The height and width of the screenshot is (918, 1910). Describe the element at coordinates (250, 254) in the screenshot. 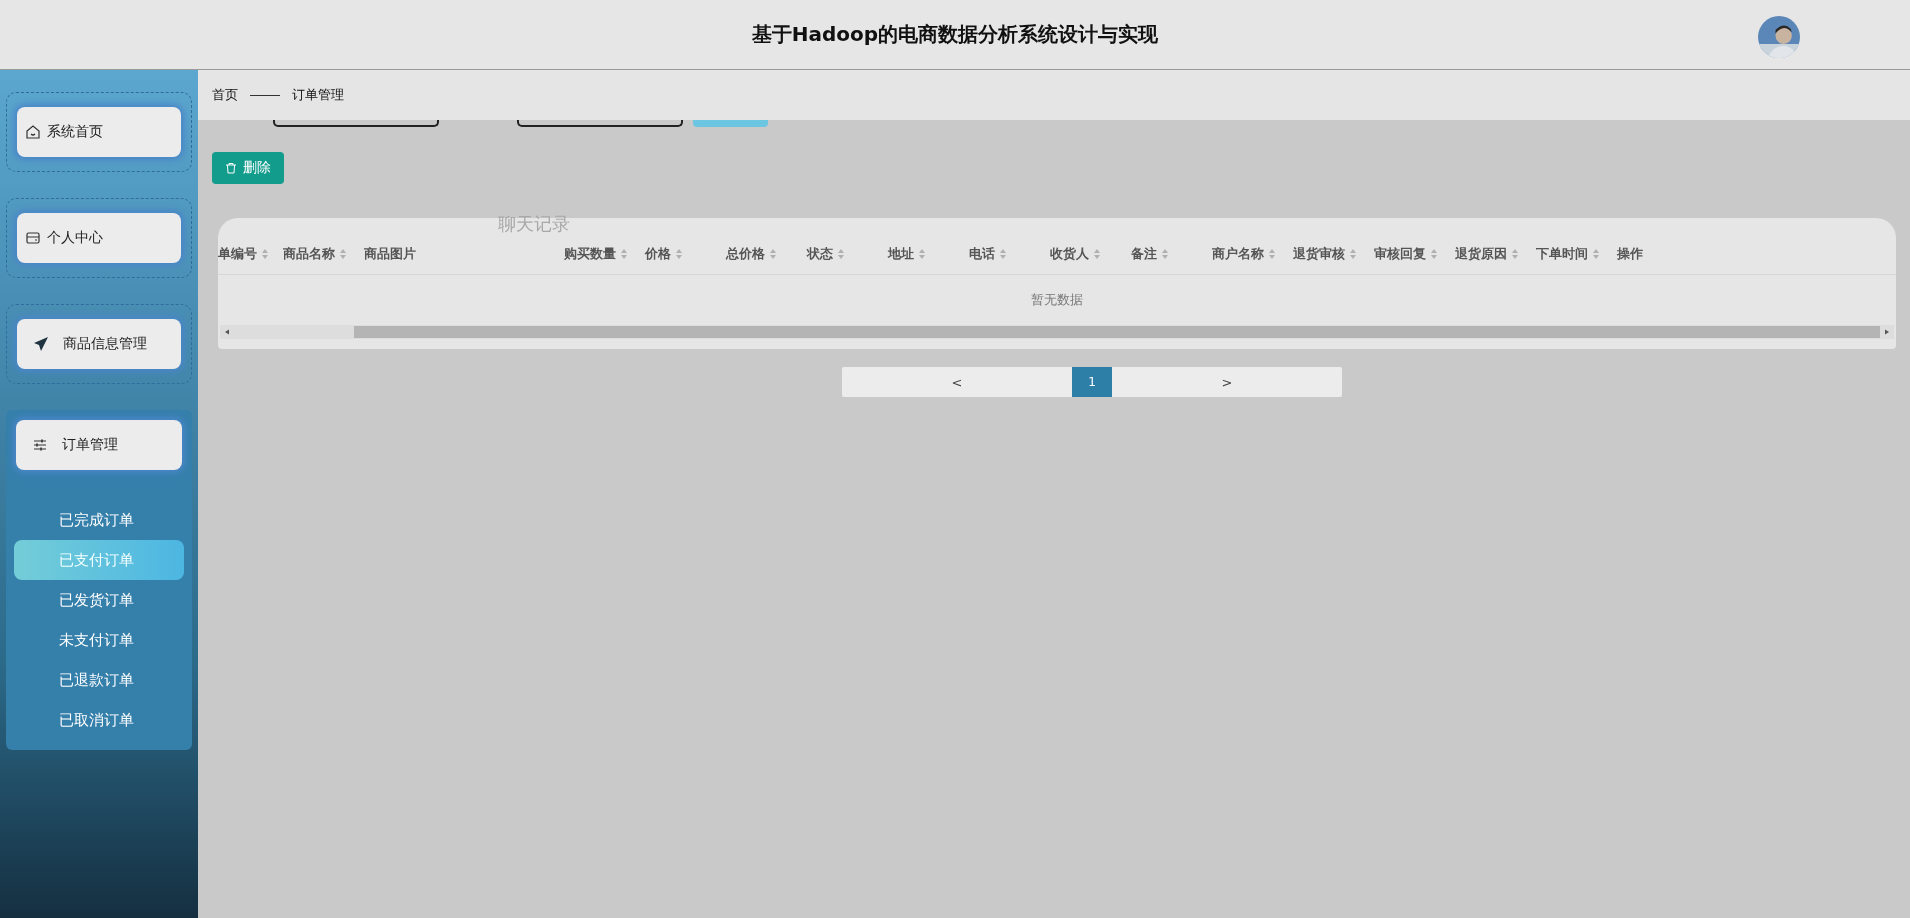

I see `column-header: 单编号` at that location.